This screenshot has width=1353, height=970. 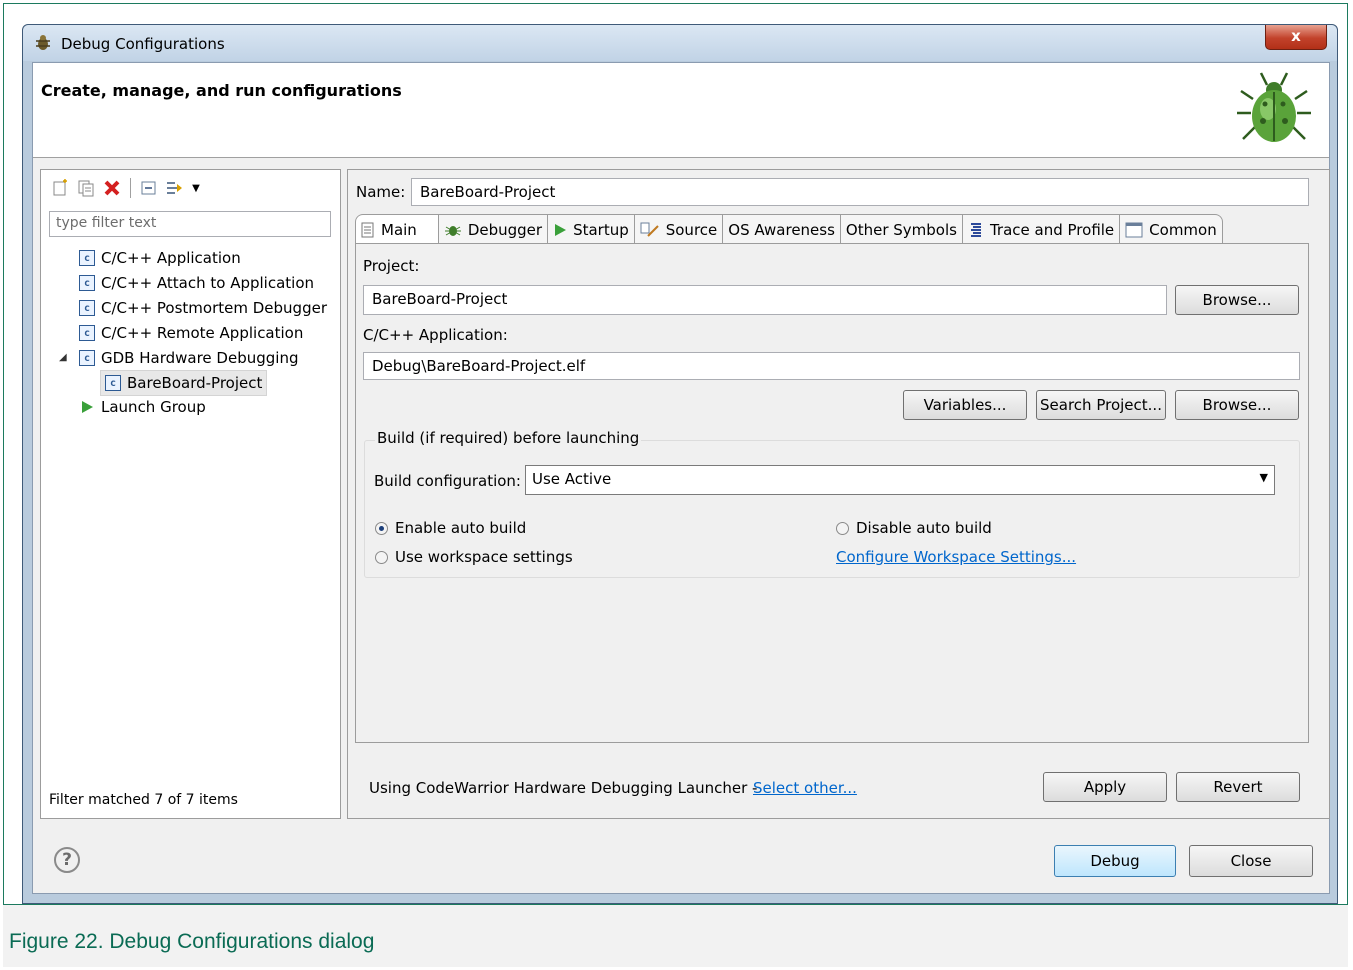 What do you see at coordinates (452, 230) in the screenshot?
I see `debugger-tab-icon` at bounding box center [452, 230].